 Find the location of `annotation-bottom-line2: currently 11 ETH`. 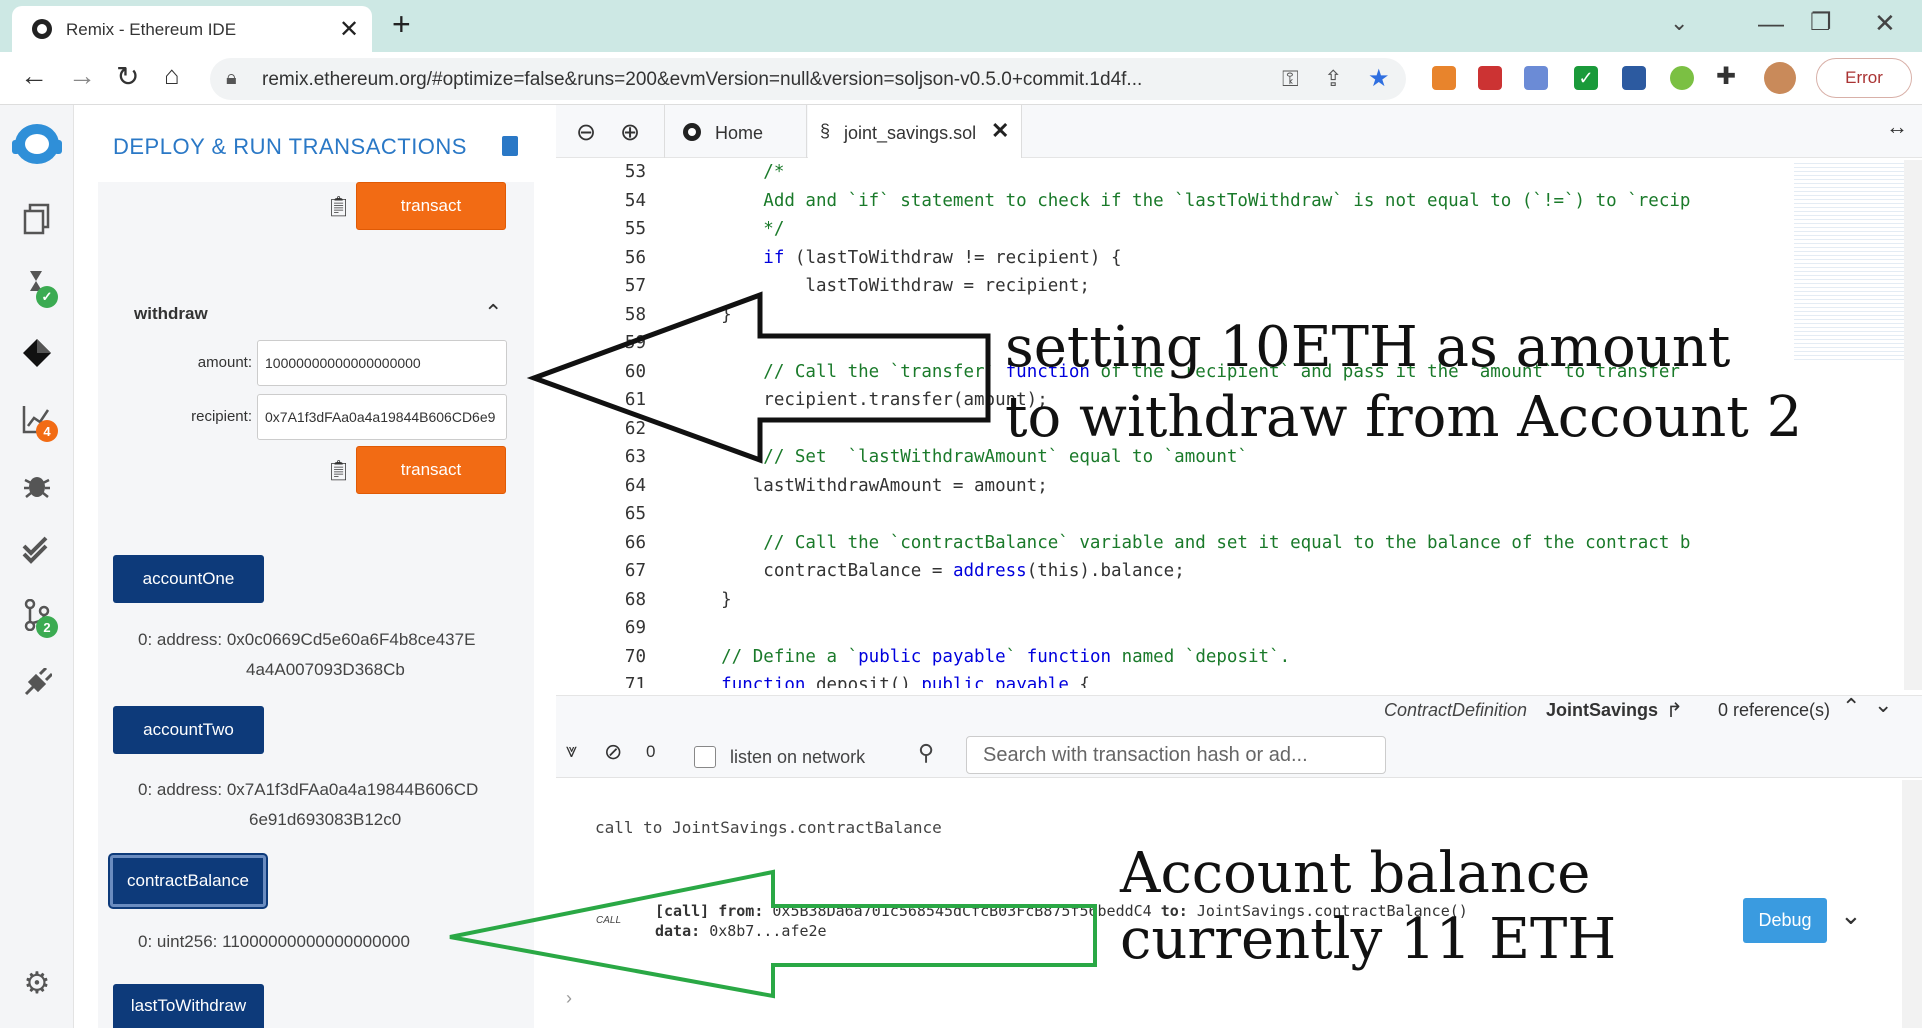

annotation-bottom-line2: currently 11 ETH is located at coordinates (1368, 939).